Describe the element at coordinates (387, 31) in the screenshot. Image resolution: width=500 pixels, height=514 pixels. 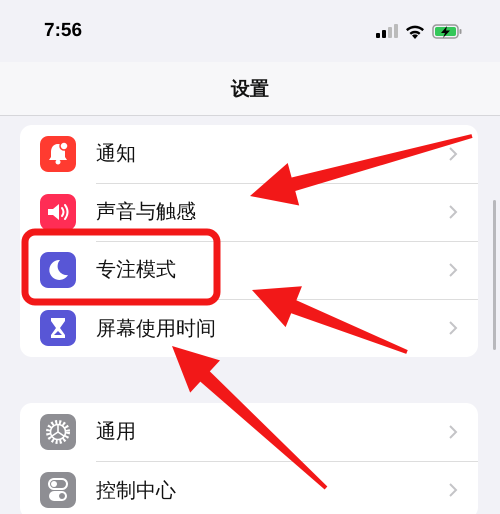
I see `cellular-signal-icon` at that location.